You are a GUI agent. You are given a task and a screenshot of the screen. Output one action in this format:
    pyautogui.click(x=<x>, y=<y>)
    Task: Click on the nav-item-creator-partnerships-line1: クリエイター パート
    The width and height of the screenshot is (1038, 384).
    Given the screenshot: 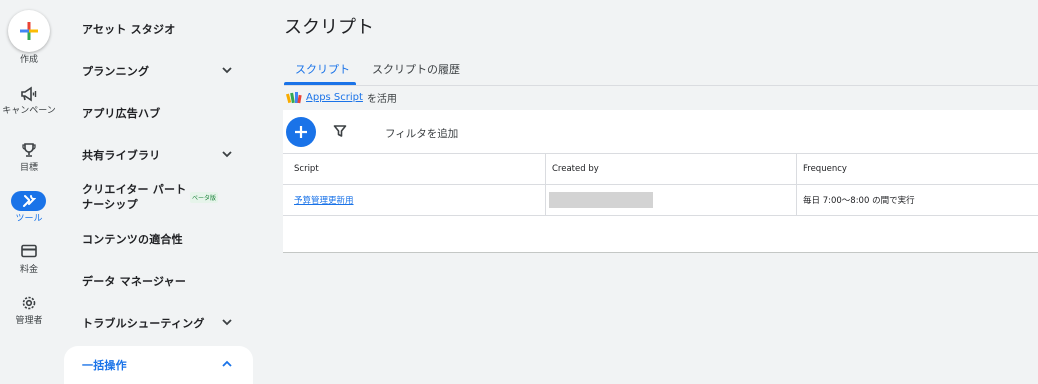 What is the action you would take?
    pyautogui.click(x=134, y=189)
    